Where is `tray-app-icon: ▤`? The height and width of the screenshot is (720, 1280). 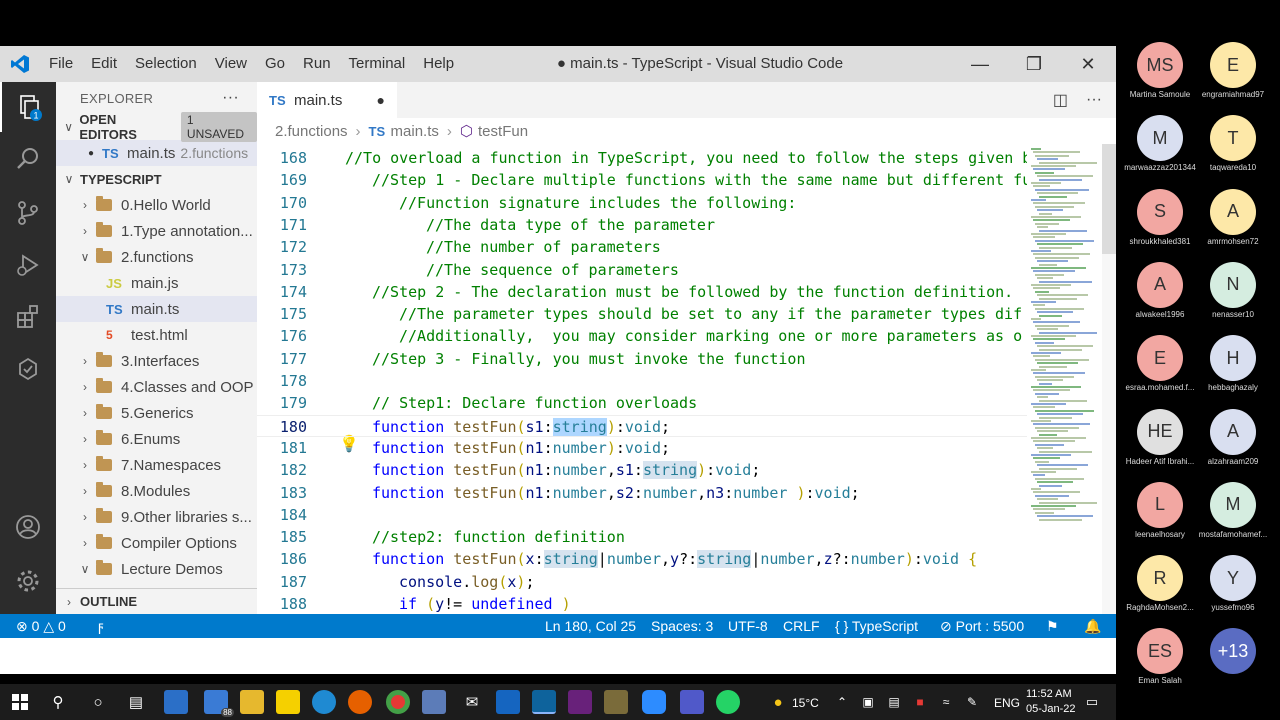 tray-app-icon: ▤ is located at coordinates (894, 702).